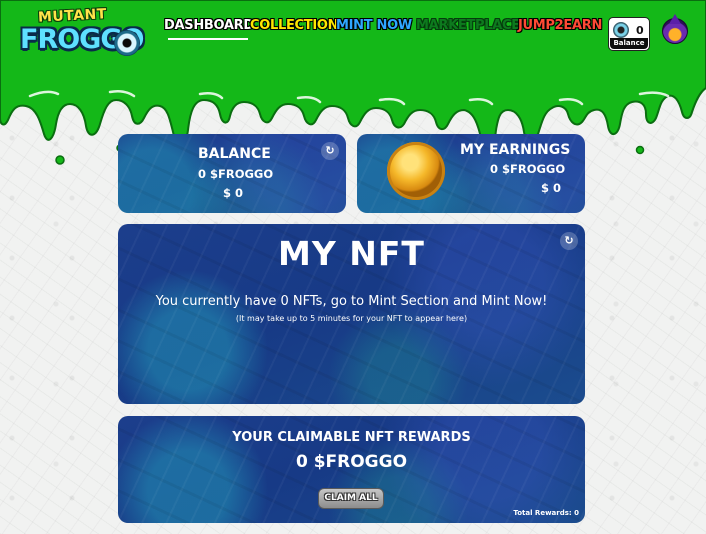 The width and height of the screenshot is (706, 534). Describe the element at coordinates (351, 437) in the screenshot. I see `rewards-title: YOUR CLAIMABLE NFT REWARDS` at that location.